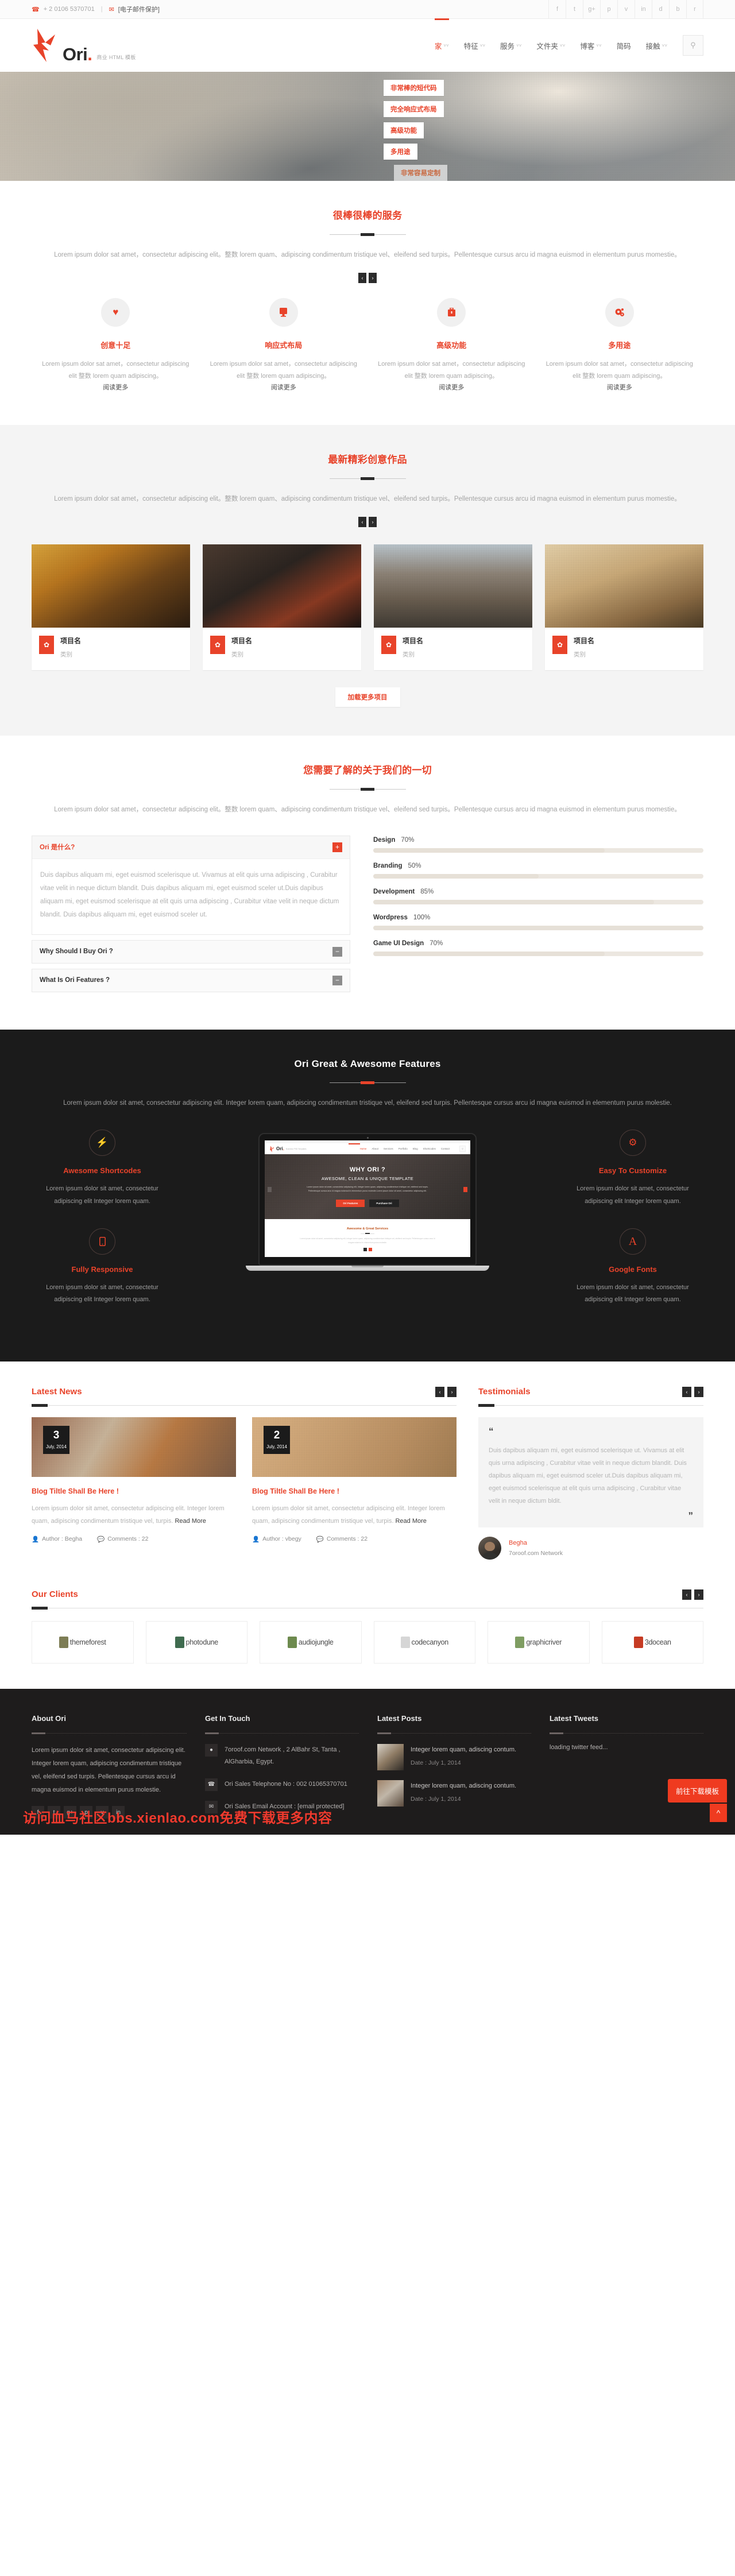 The image size is (735, 2576). I want to click on watermark-text: 访问血马社区bbs.xienlao.com免费下载更多内容, so click(177, 1818).